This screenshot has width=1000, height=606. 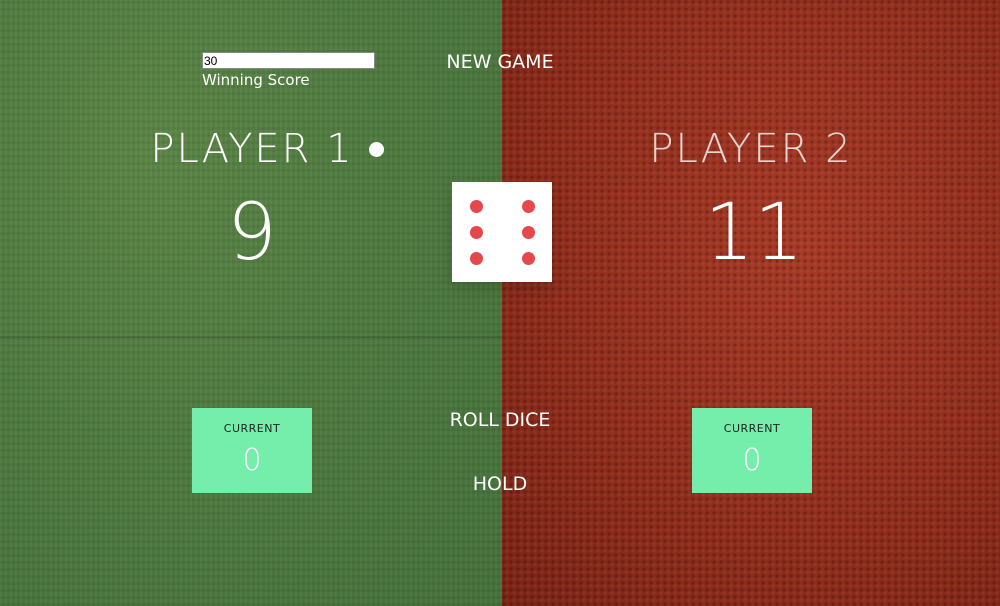 I want to click on hold-button: HOLD, so click(x=500, y=484).